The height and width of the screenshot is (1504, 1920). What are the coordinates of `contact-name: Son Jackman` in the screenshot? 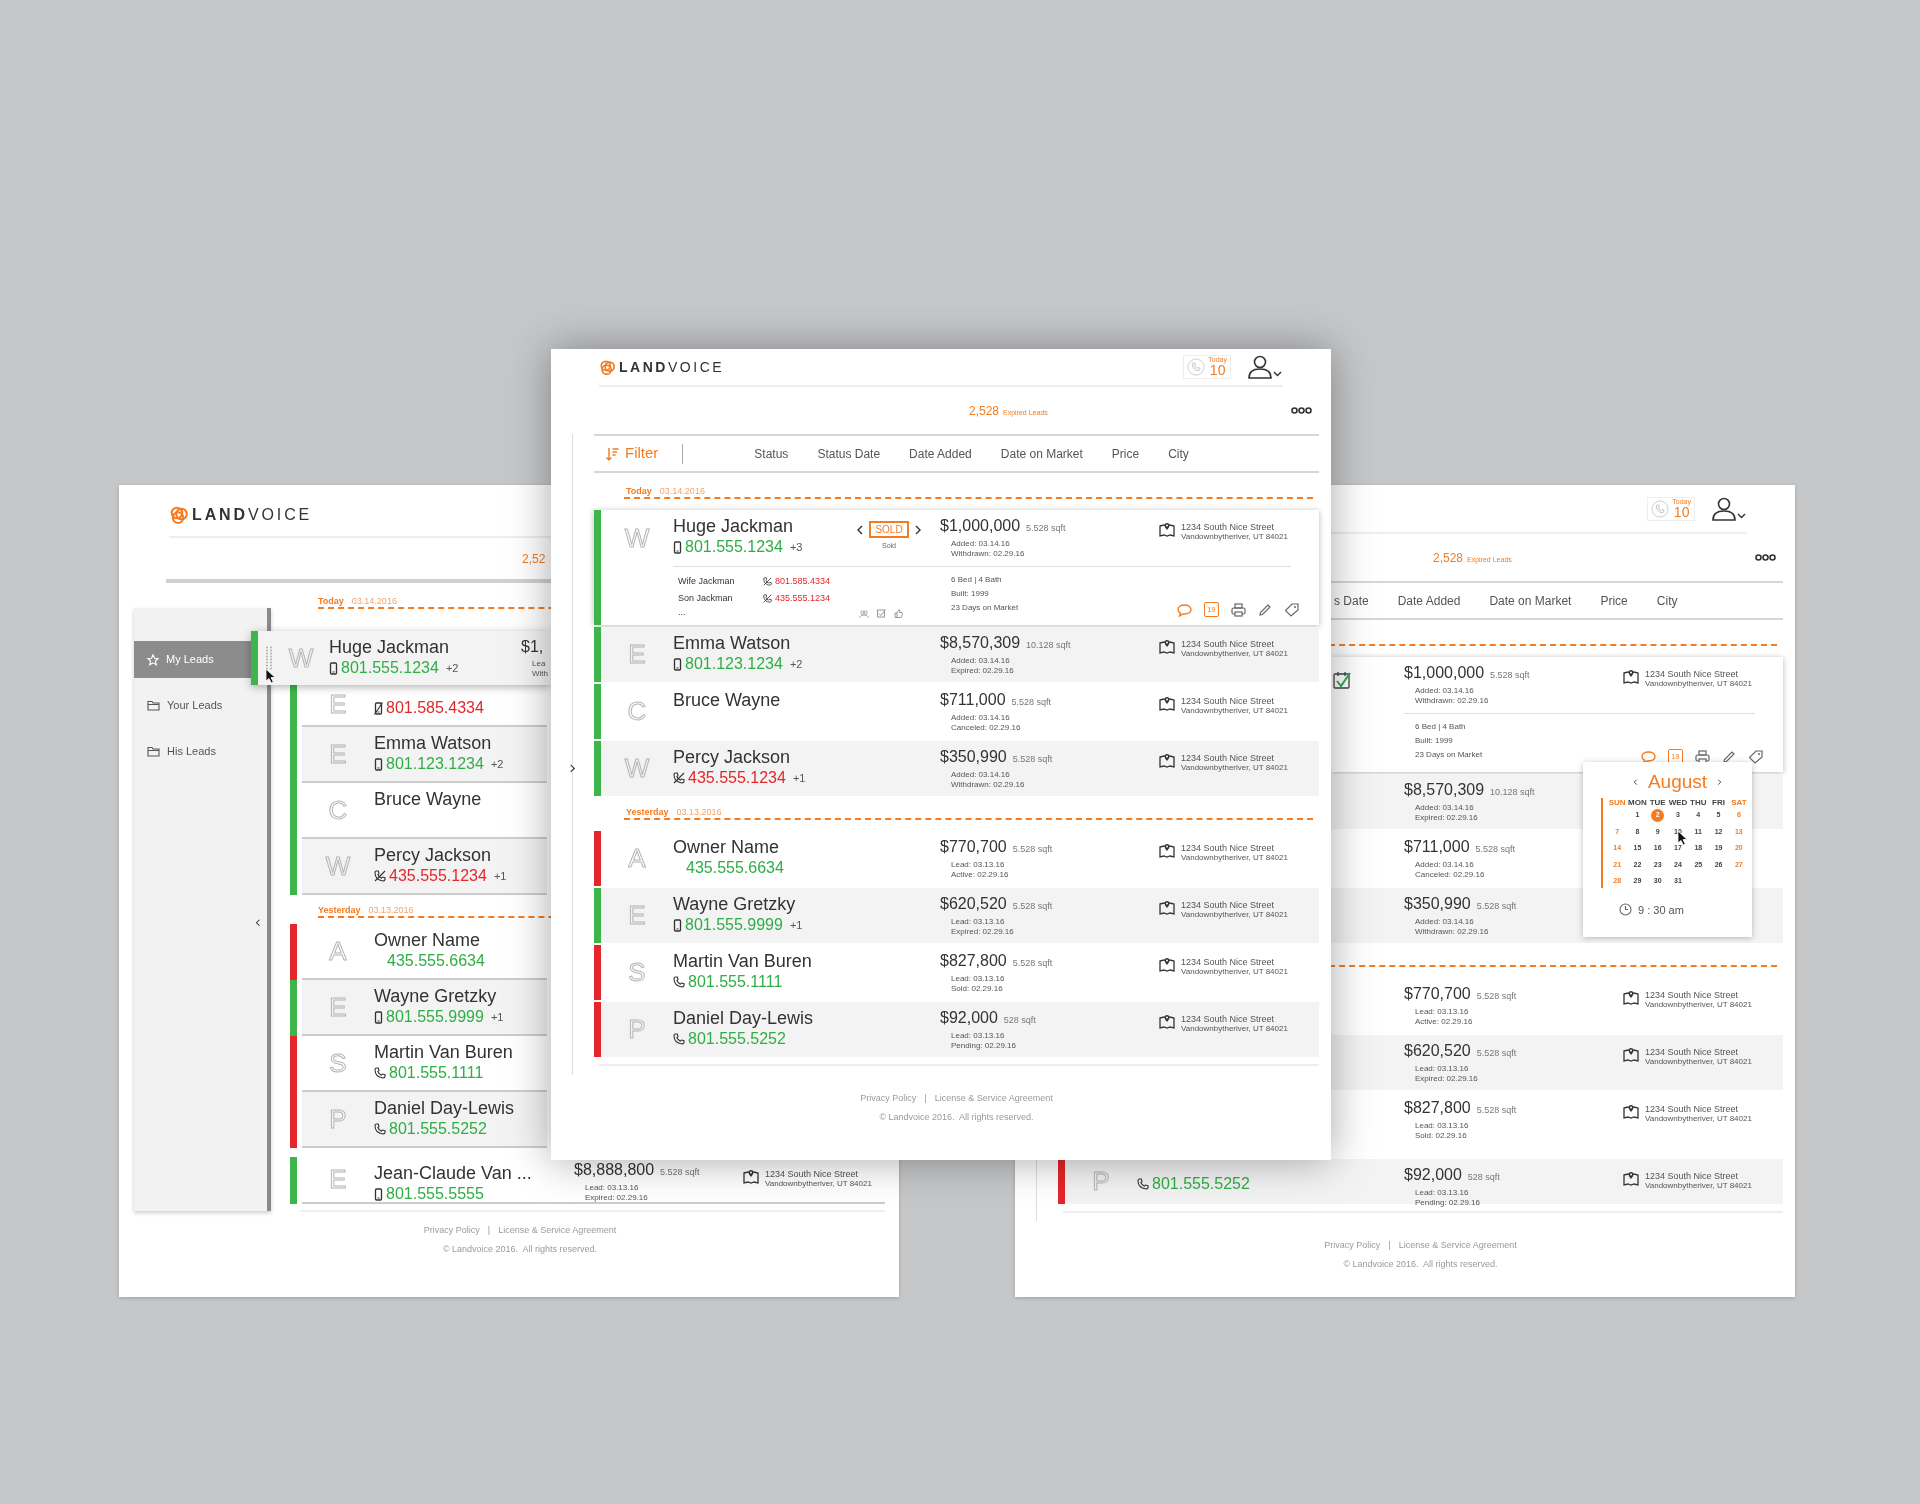 It's located at (706, 598).